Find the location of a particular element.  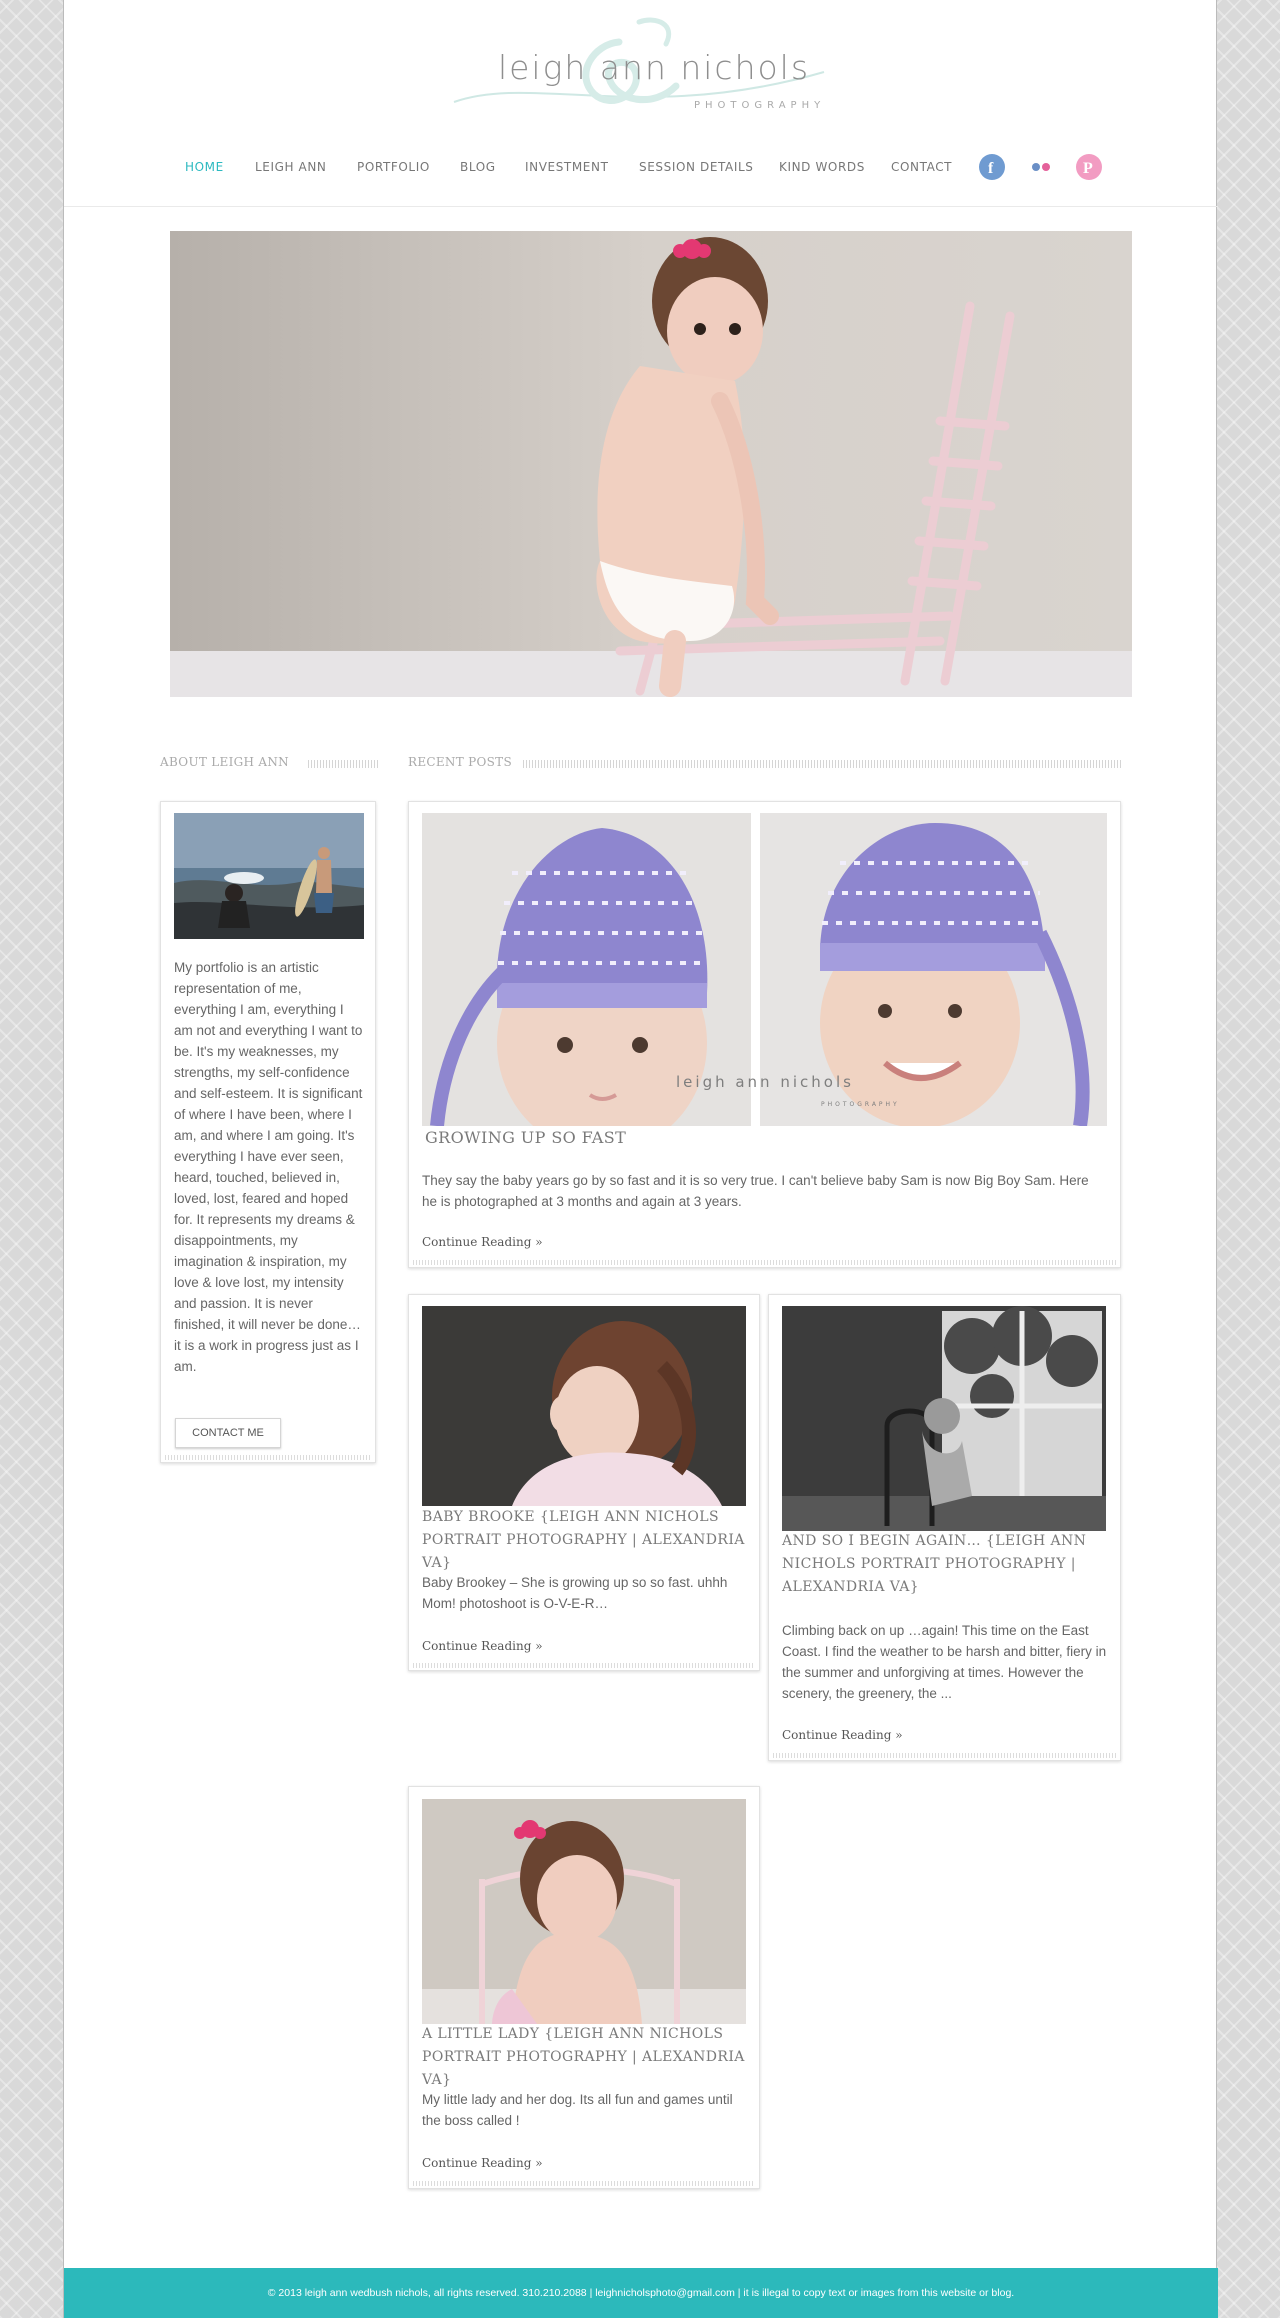

svg-text: P is located at coordinates (1088, 168).